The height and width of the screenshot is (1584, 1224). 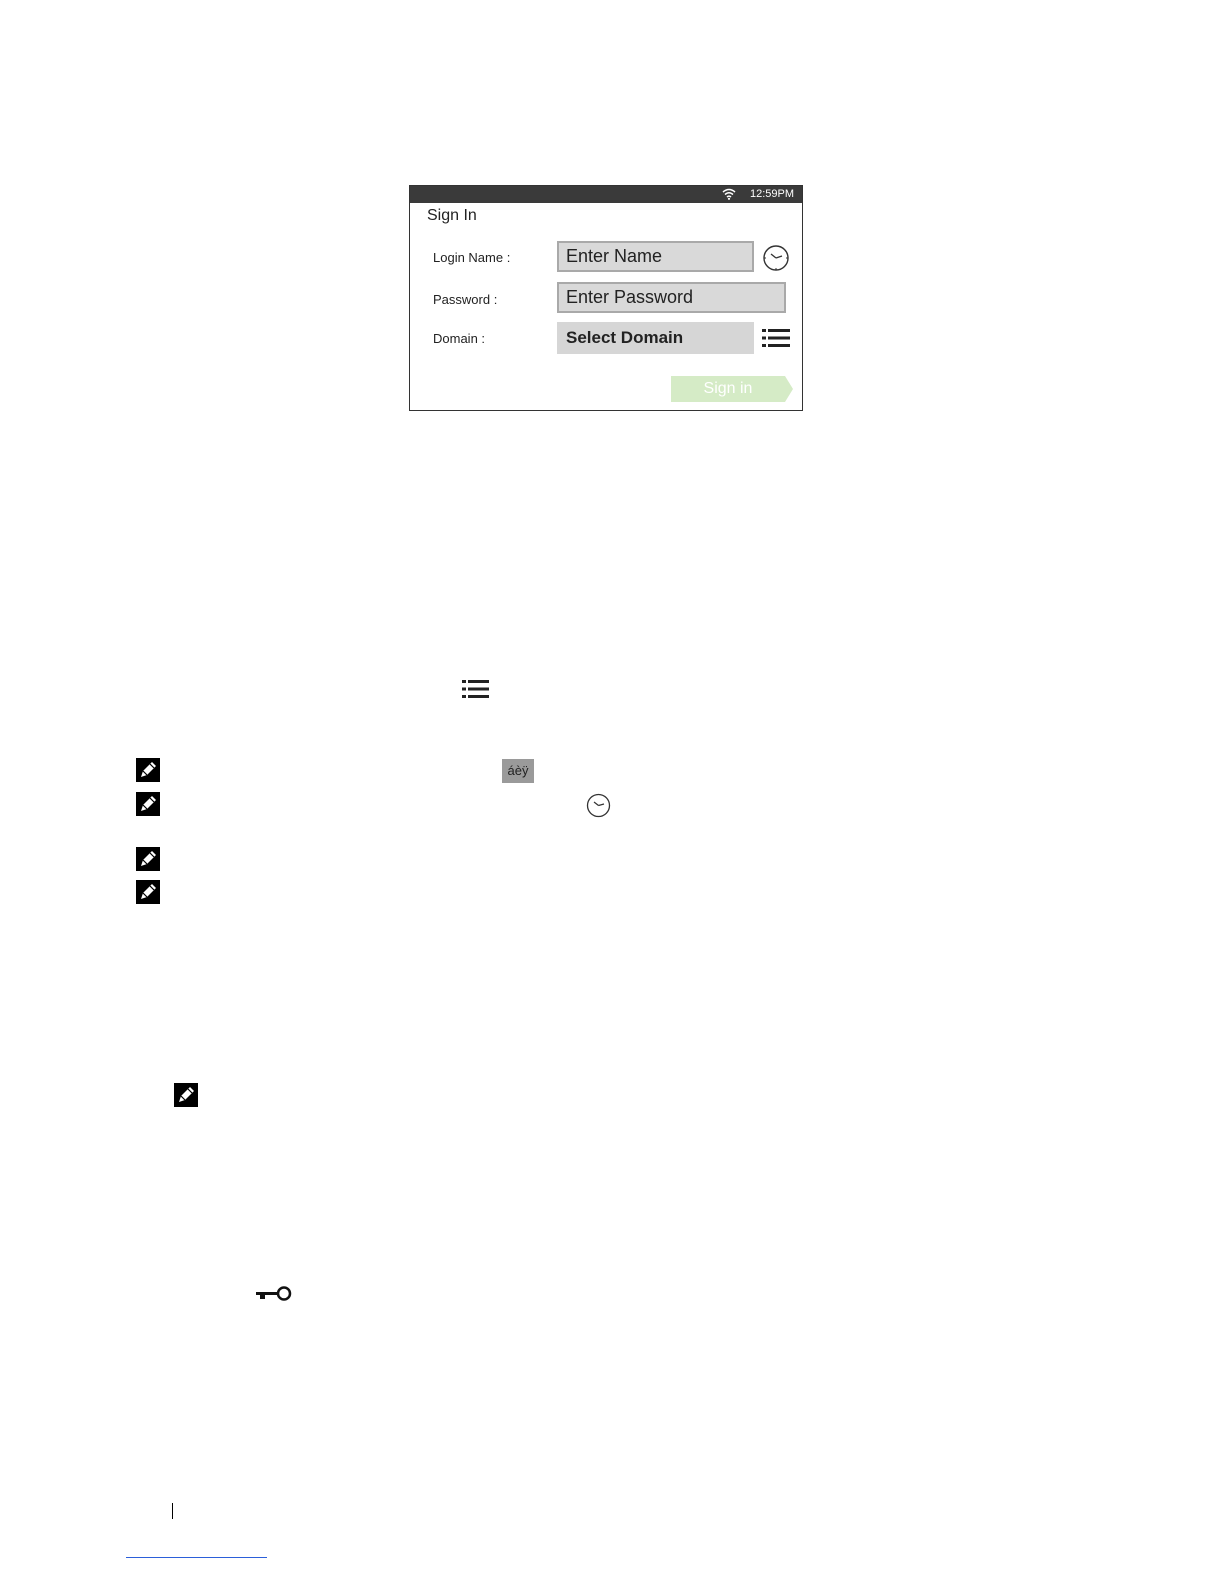 What do you see at coordinates (172, 1511) in the screenshot?
I see `footer-divider` at bounding box center [172, 1511].